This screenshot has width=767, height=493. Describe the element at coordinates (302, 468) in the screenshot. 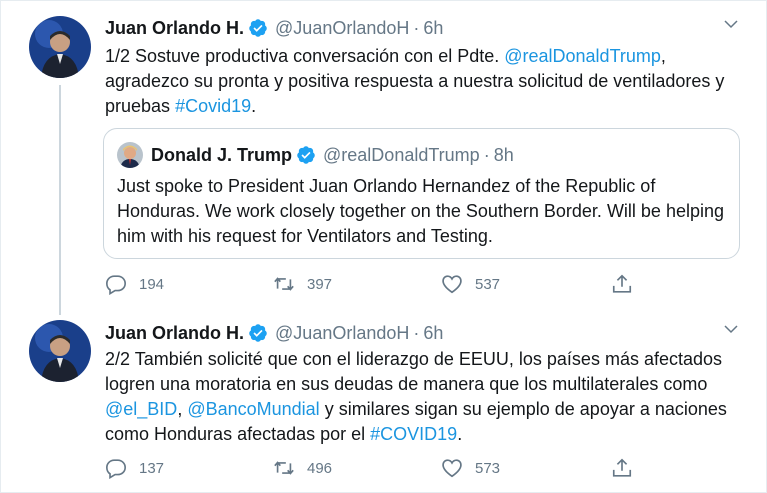

I see `retweet-button: 496` at that location.